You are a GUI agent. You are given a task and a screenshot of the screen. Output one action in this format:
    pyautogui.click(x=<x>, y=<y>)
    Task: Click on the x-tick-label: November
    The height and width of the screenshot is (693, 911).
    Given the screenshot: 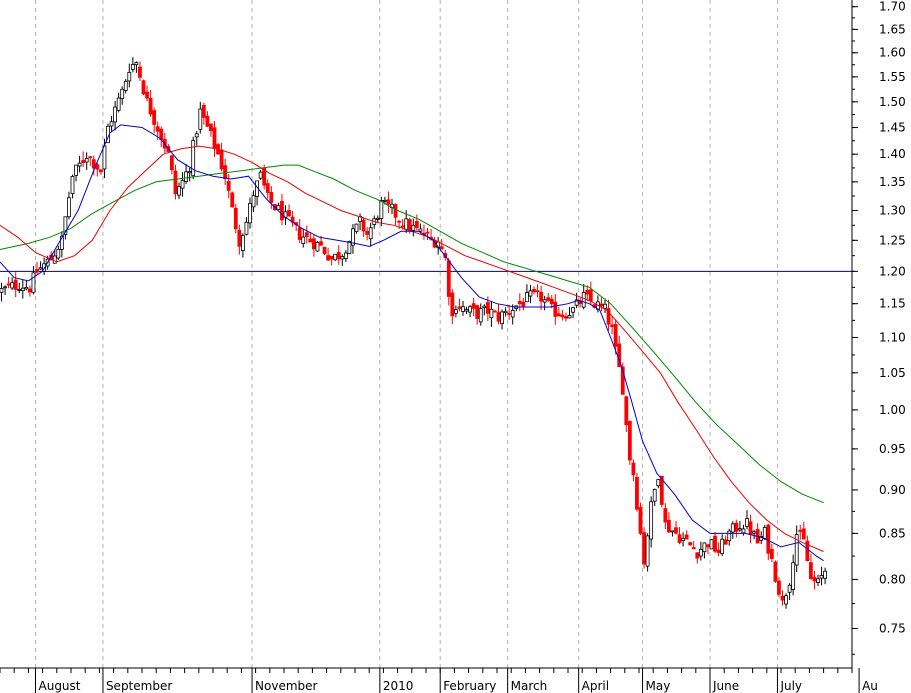 What is the action you would take?
    pyautogui.click(x=286, y=686)
    